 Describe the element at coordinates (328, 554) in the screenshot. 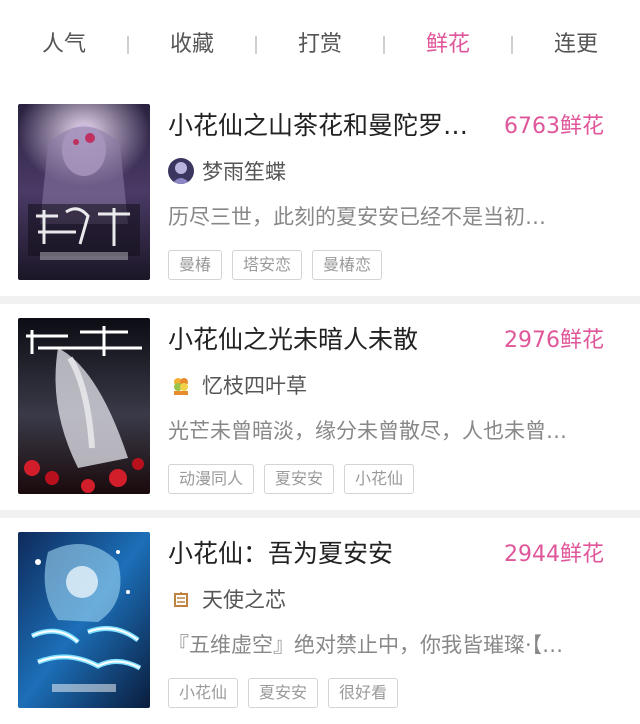

I see `book-title: 小花仙：吾为夏安安` at that location.